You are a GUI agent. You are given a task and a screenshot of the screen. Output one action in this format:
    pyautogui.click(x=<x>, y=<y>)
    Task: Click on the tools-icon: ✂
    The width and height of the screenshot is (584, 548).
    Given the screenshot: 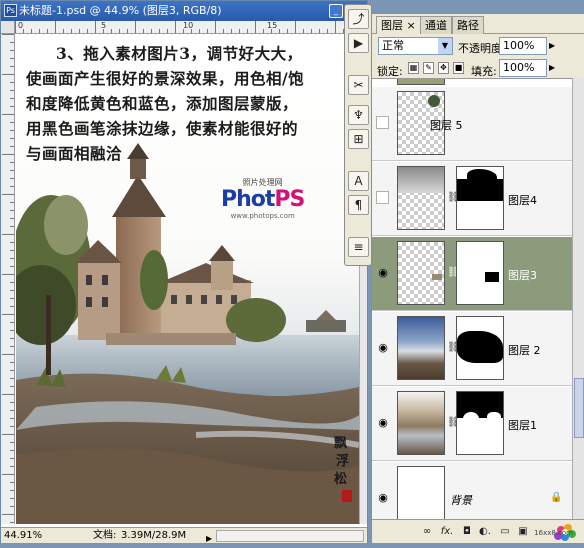 What is the action you would take?
    pyautogui.click(x=358, y=85)
    